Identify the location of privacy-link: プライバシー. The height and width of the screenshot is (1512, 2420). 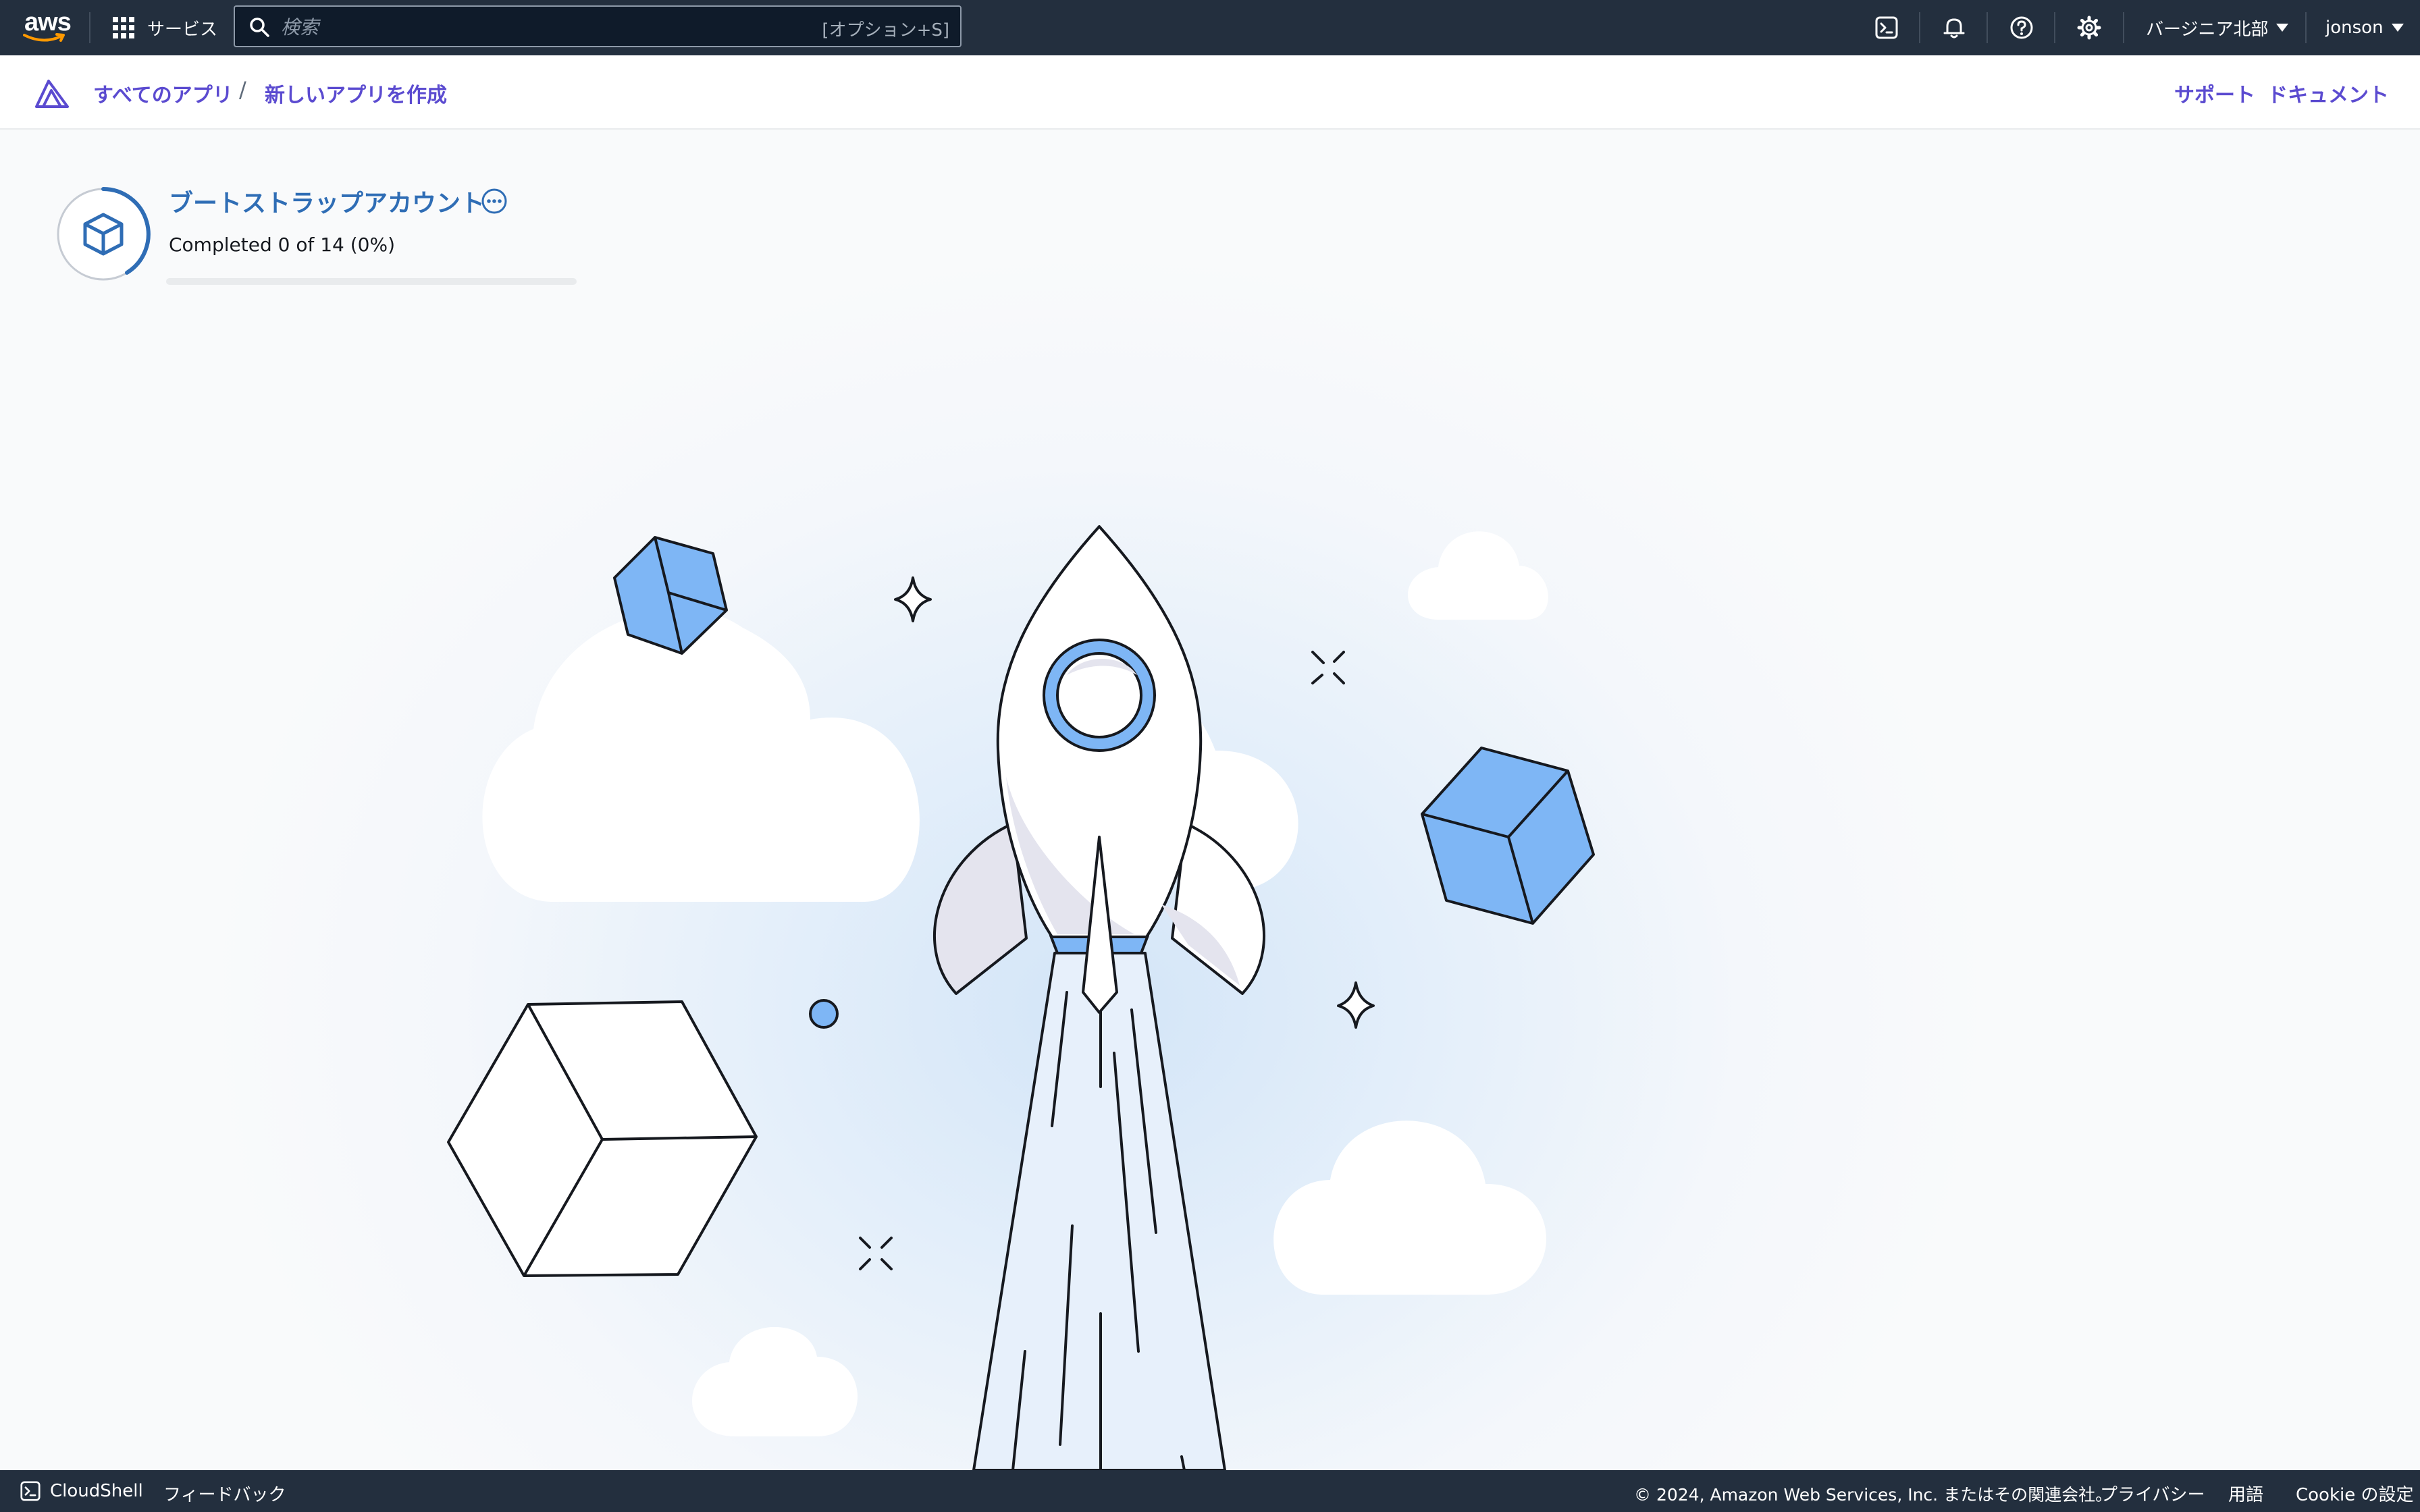
(2152, 1493).